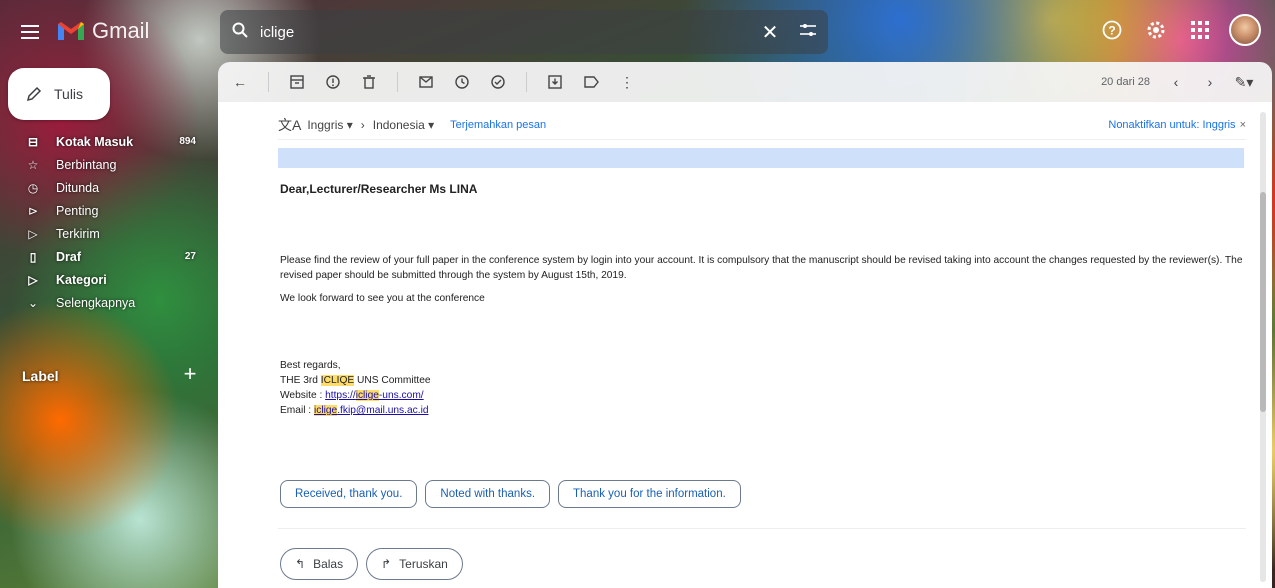 Image resolution: width=1275 pixels, height=588 pixels. I want to click on main-menu-button, so click(30, 32).